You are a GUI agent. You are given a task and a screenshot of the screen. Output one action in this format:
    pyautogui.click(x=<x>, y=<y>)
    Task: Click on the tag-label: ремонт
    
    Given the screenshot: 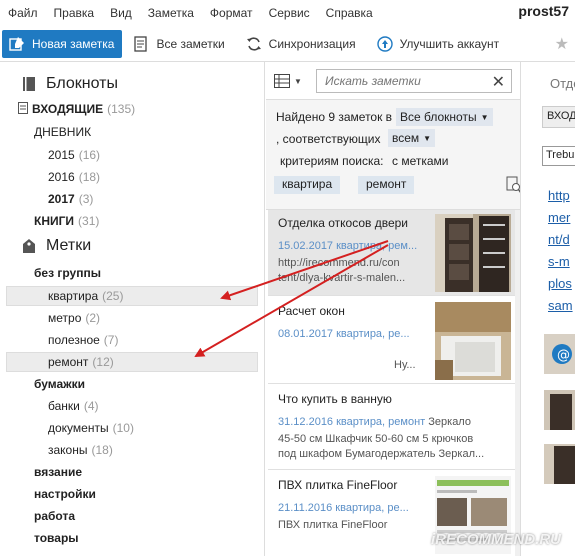 What is the action you would take?
    pyautogui.click(x=68, y=362)
    